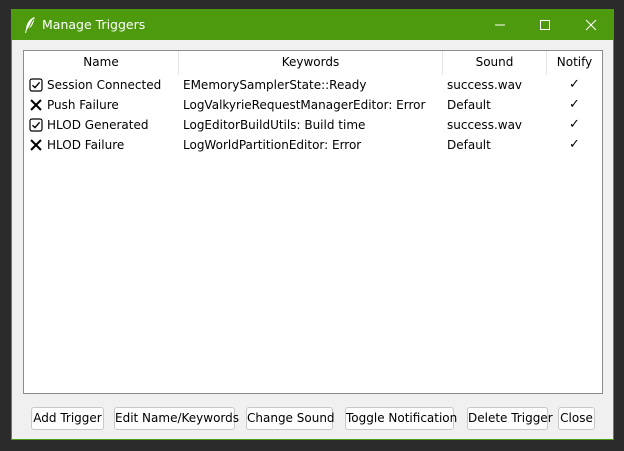 The width and height of the screenshot is (624, 451). I want to click on minimize-button, so click(500, 25).